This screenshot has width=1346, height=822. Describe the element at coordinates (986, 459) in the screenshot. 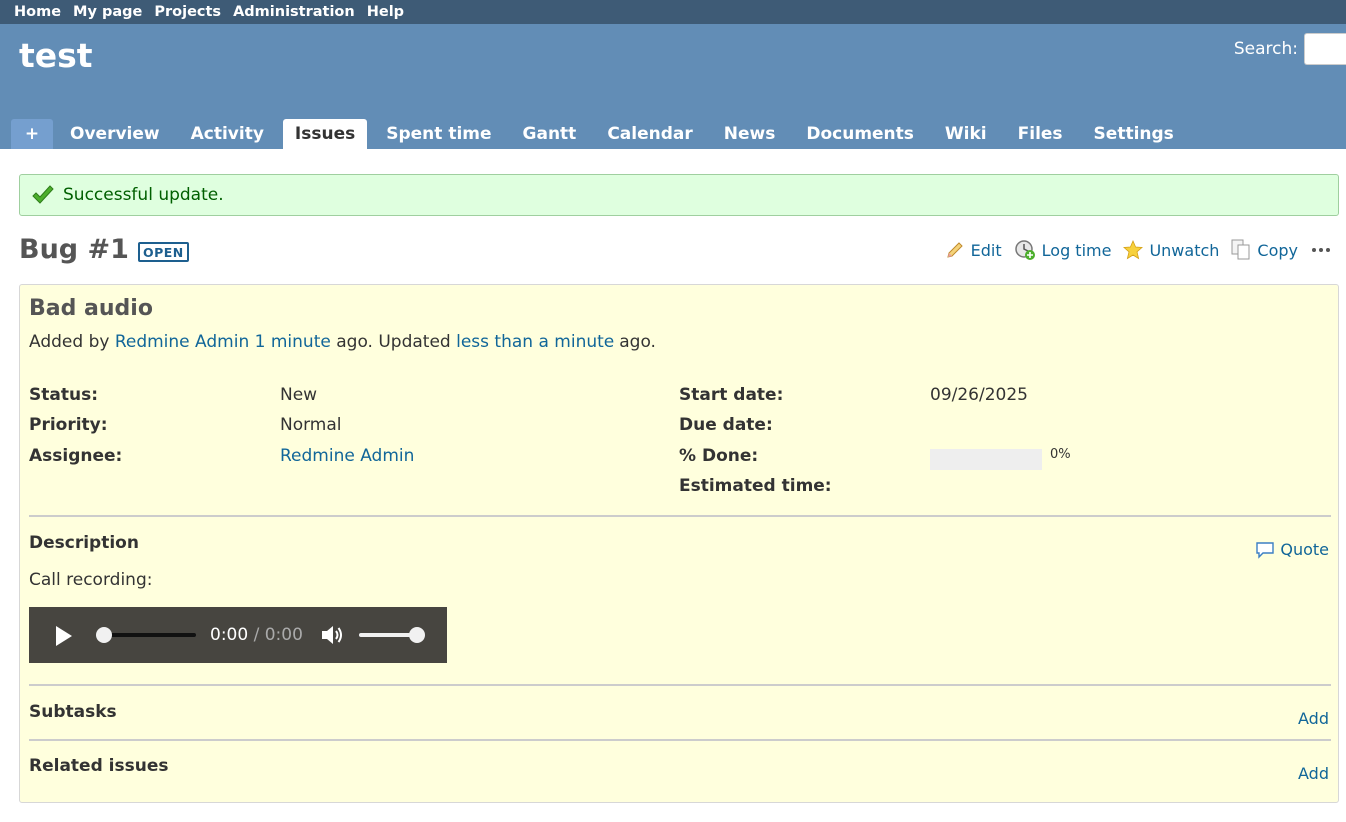

I see `done-progress-bar` at that location.